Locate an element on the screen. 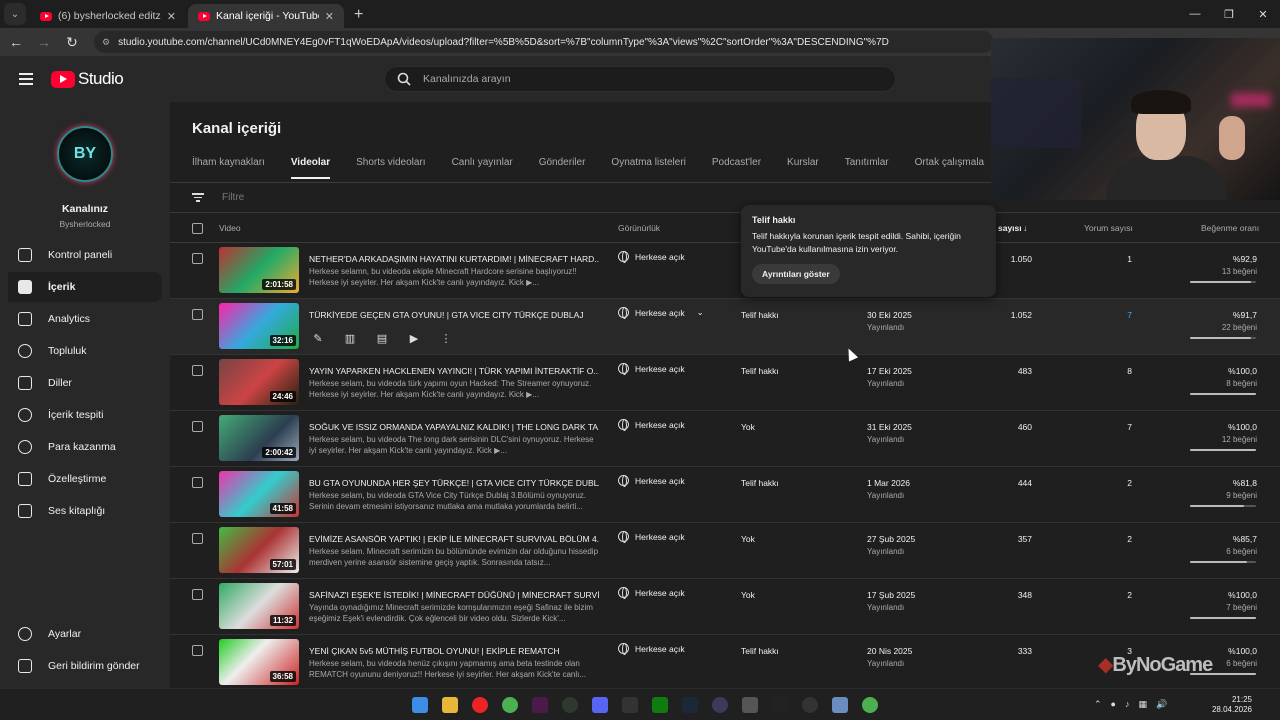 This screenshot has width=1280, height=720. tab-videos: Videolar is located at coordinates (310, 168).